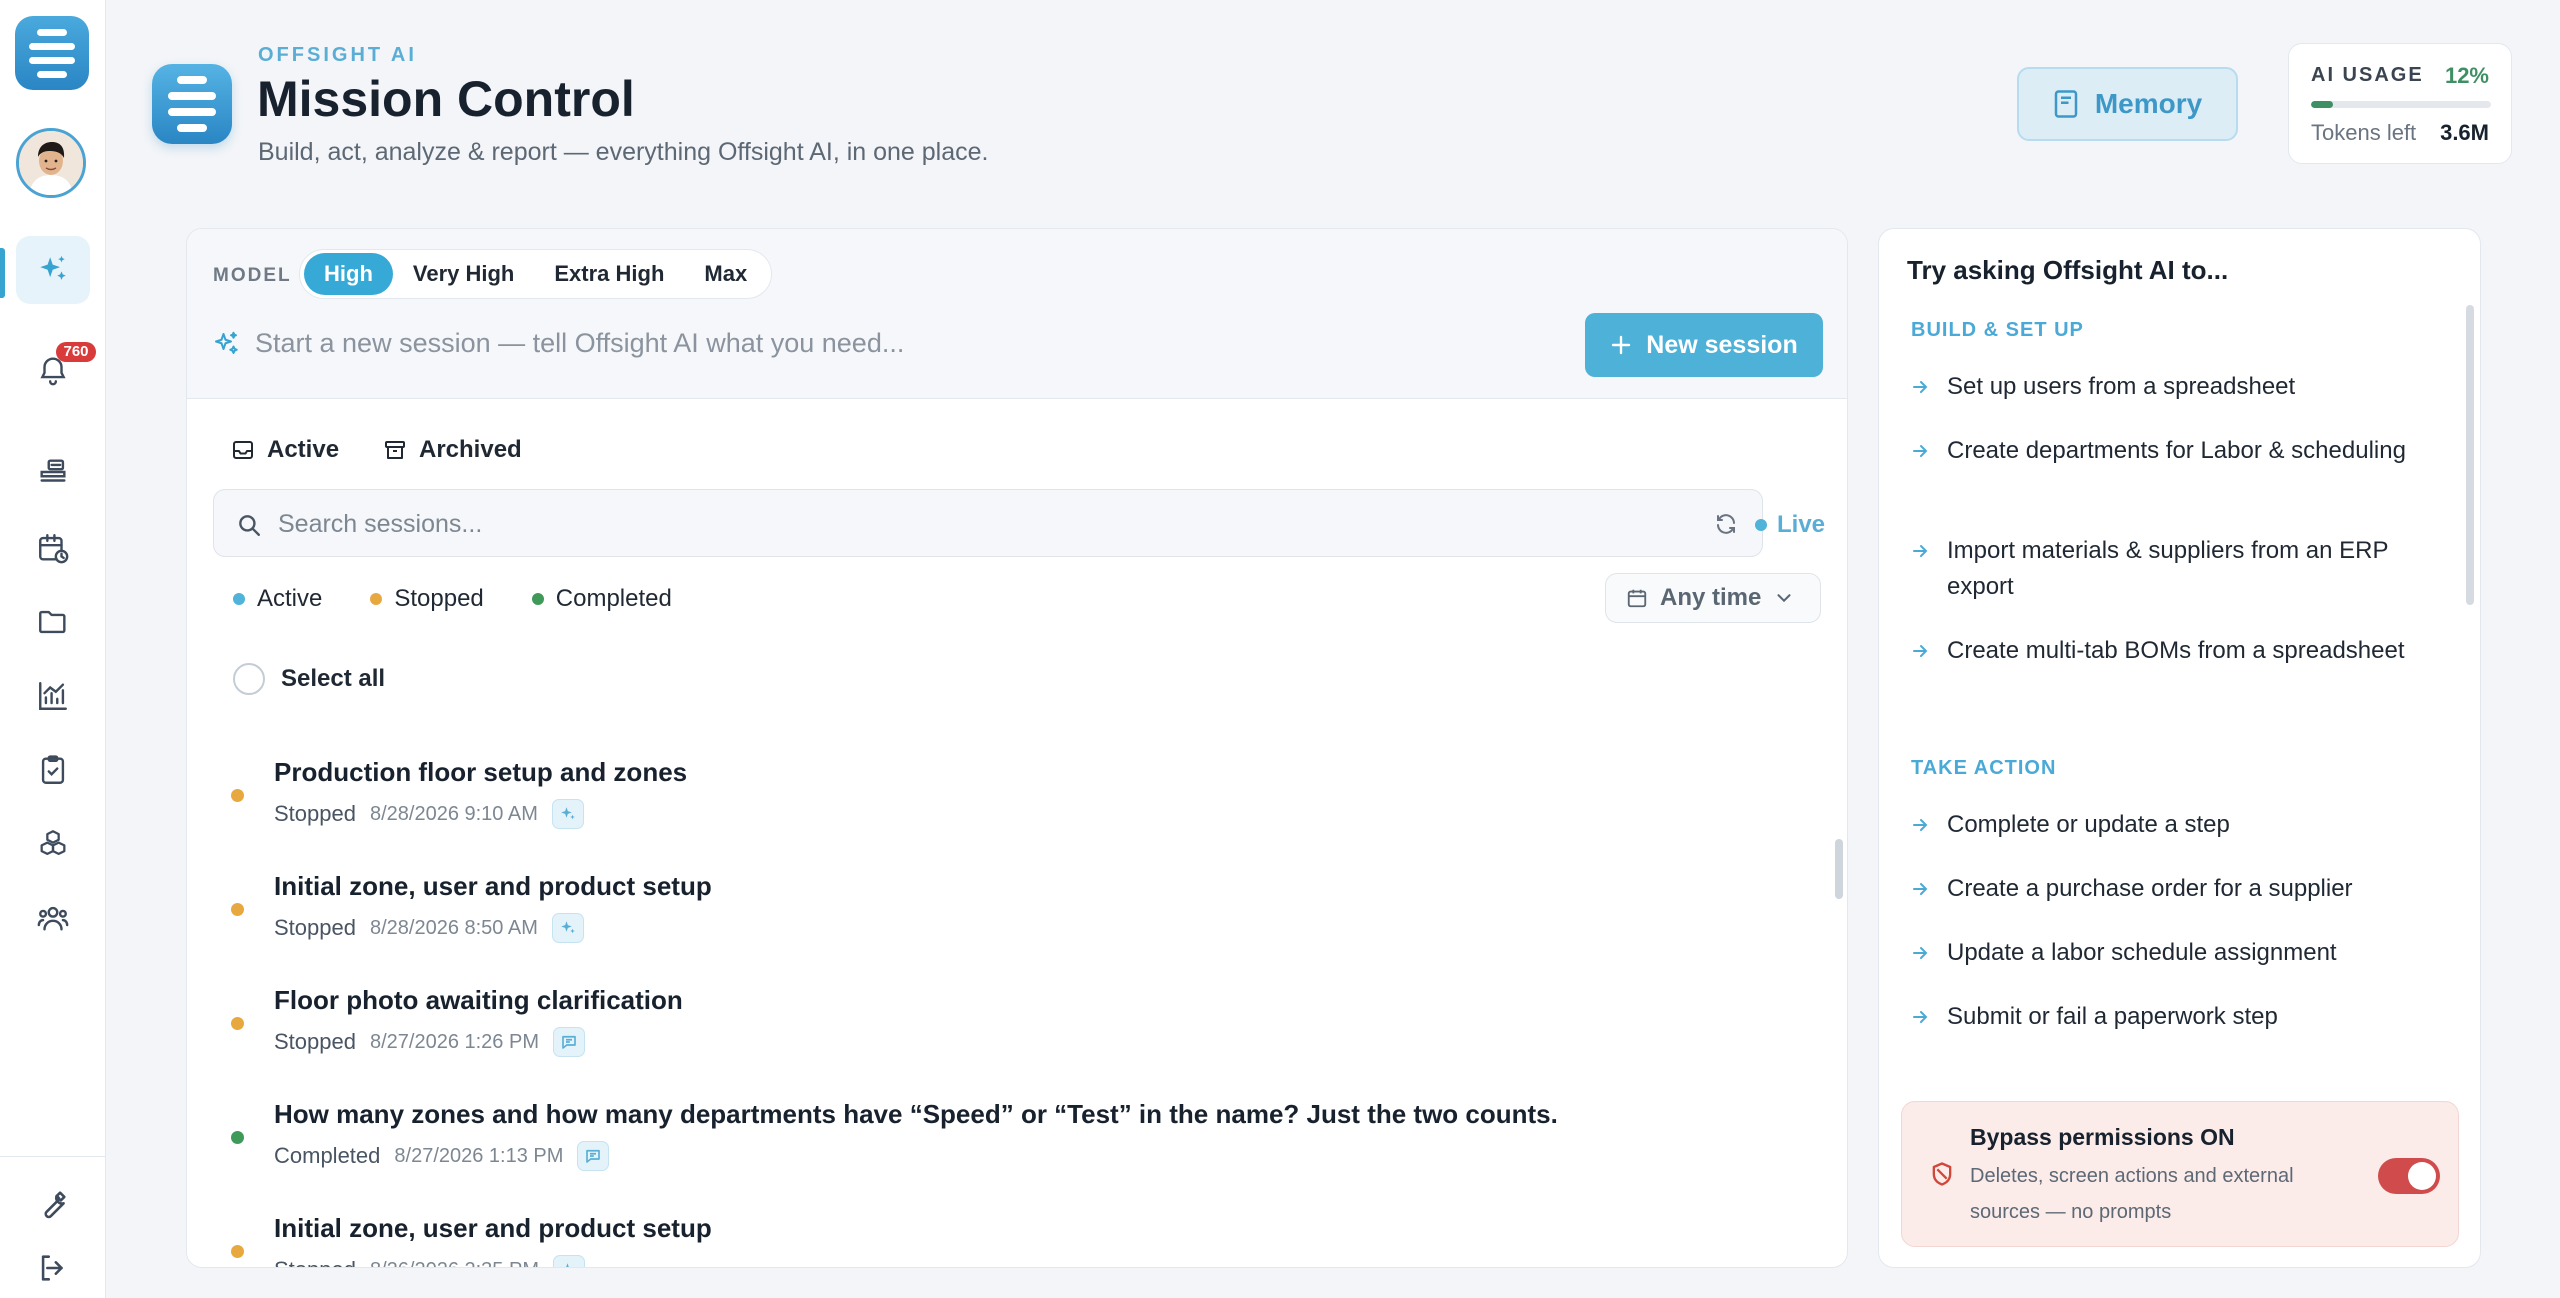  I want to click on suggestions-scrollbar, so click(2470, 455).